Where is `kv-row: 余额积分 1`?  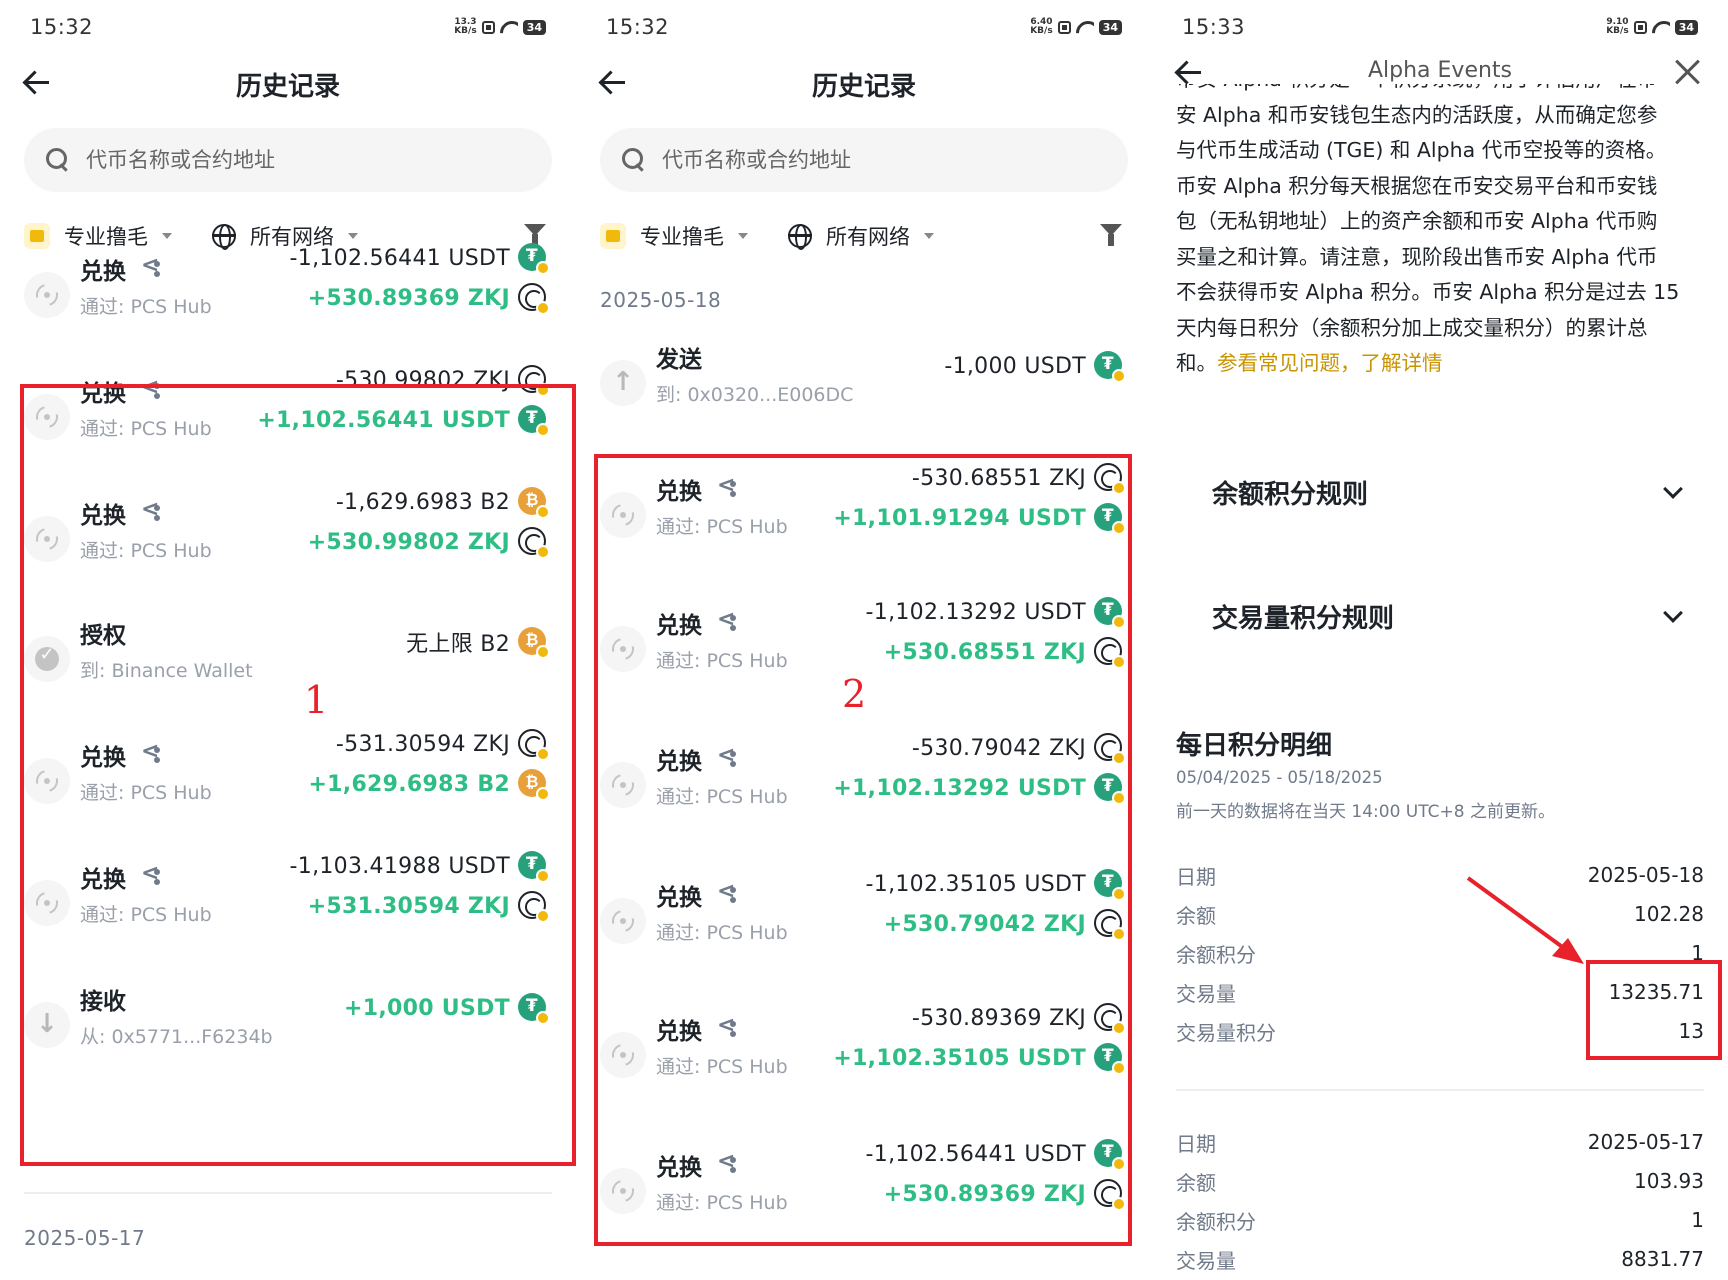 kv-row: 余额积分 1 is located at coordinates (1440, 1221).